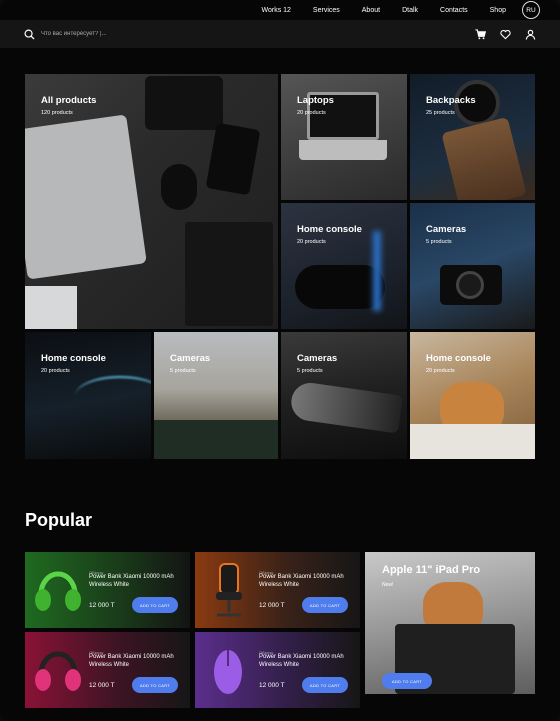 Image resolution: width=560 pixels, height=721 pixels. What do you see at coordinates (451, 100) in the screenshot?
I see `category-label: Backpacks` at bounding box center [451, 100].